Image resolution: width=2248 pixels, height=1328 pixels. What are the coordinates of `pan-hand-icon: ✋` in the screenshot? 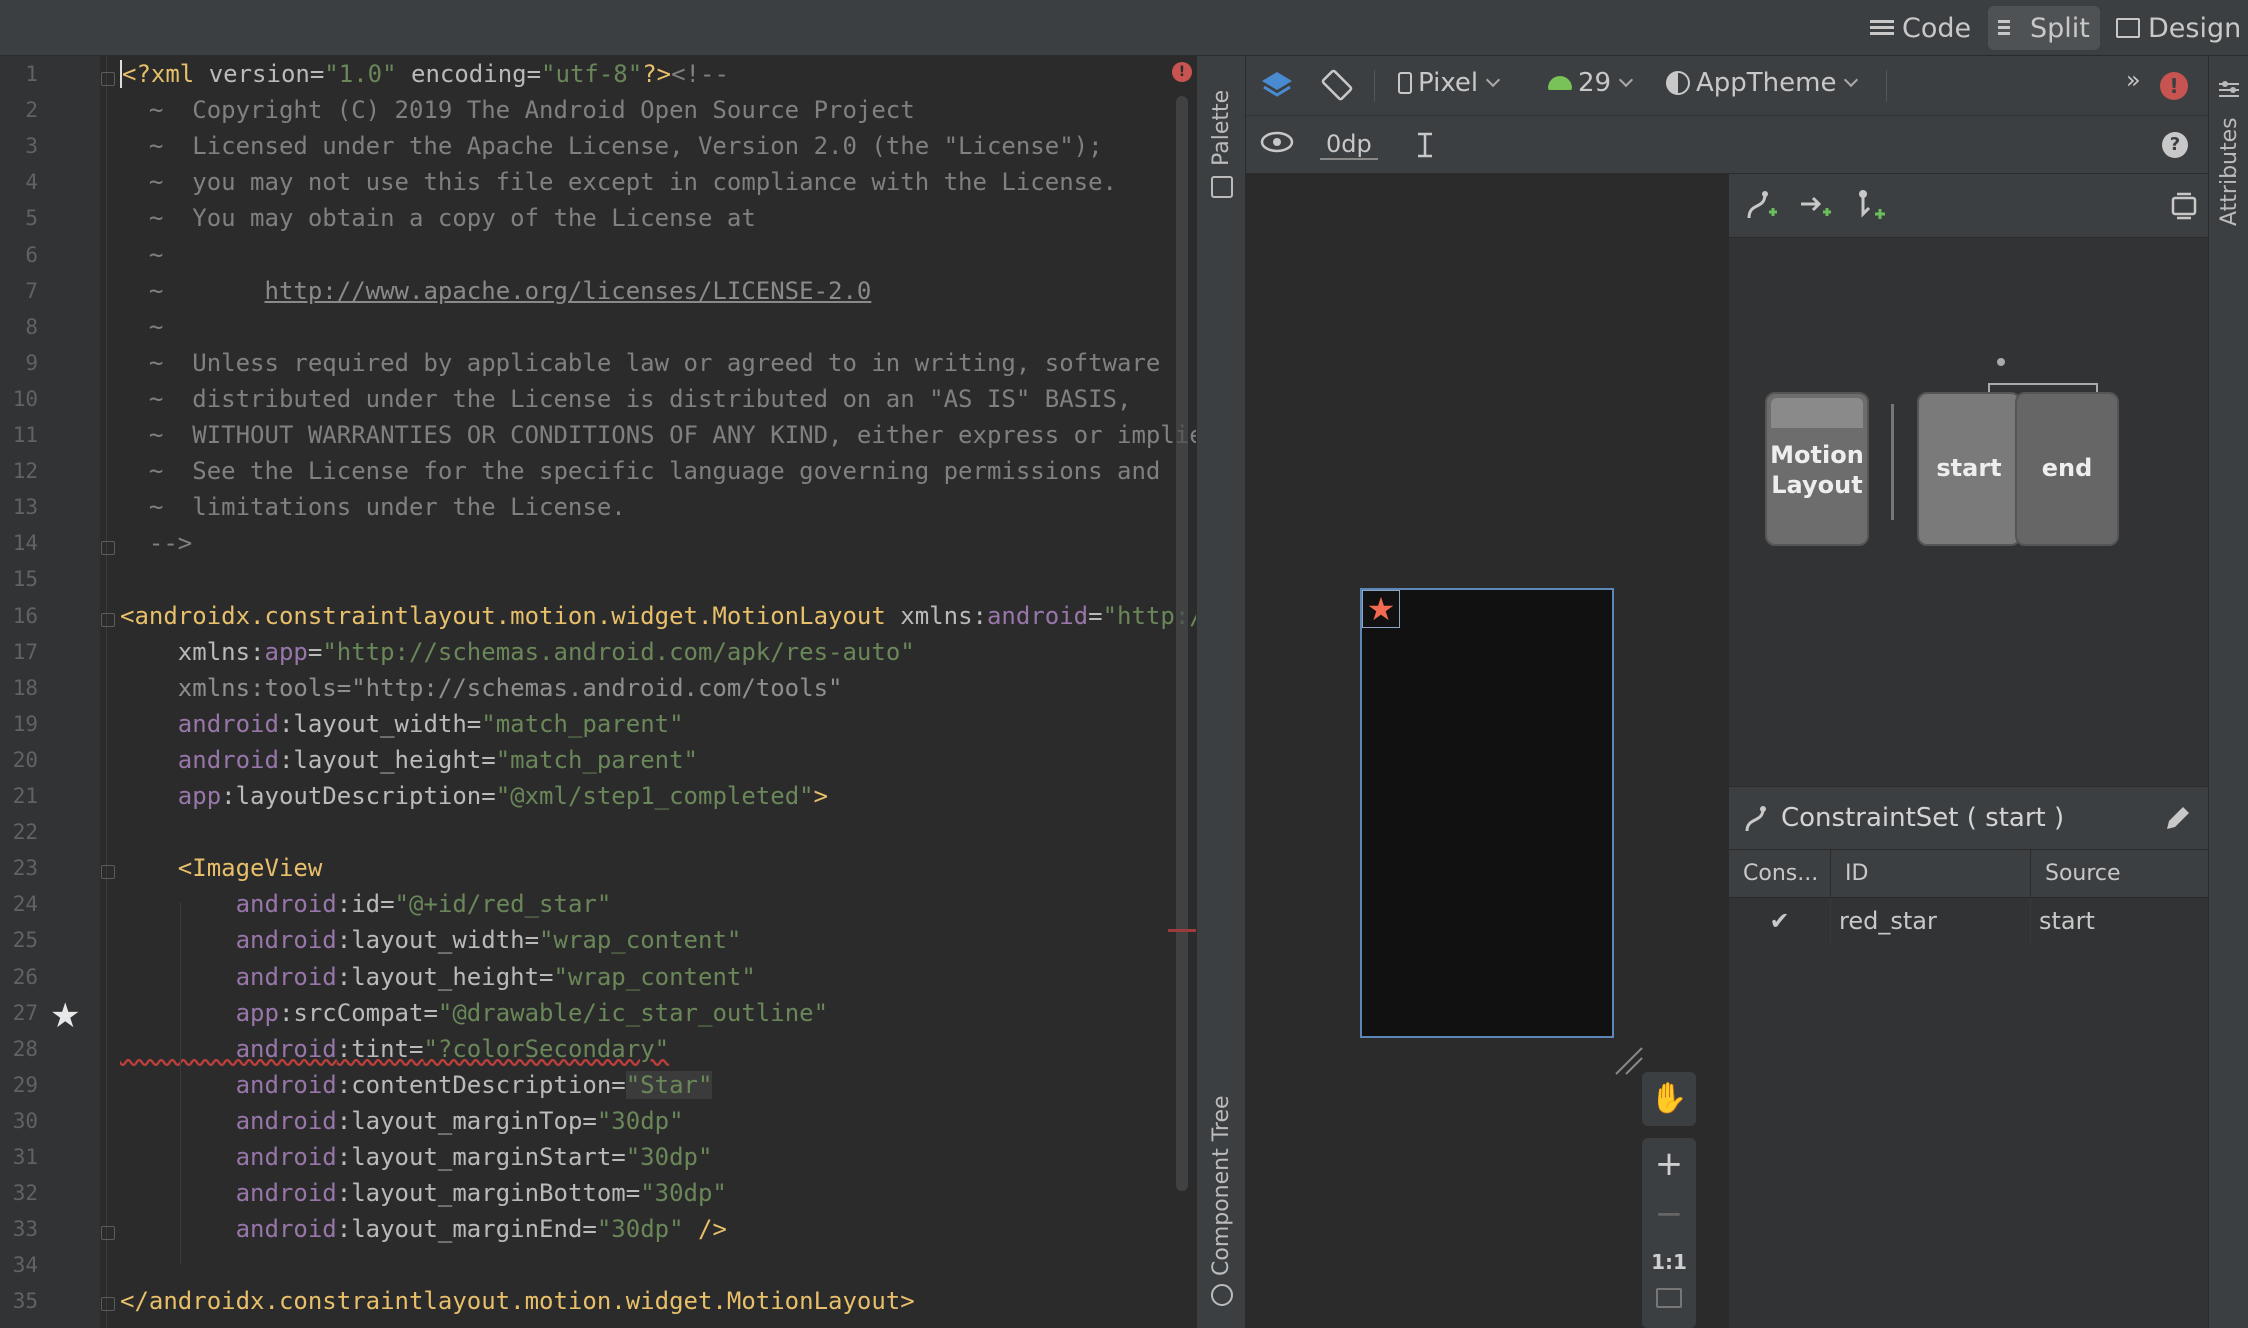 It's located at (1669, 1099).